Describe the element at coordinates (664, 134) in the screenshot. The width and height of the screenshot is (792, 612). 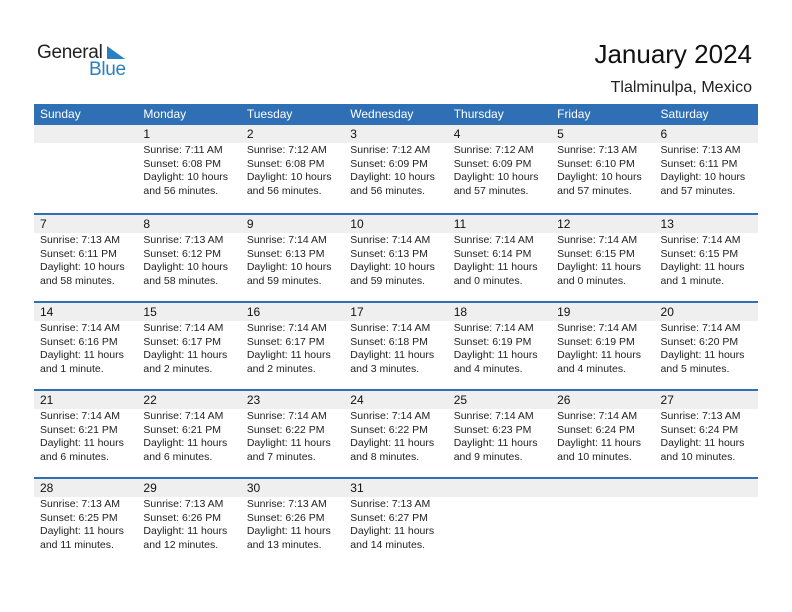
I see `day-number: 6` at that location.